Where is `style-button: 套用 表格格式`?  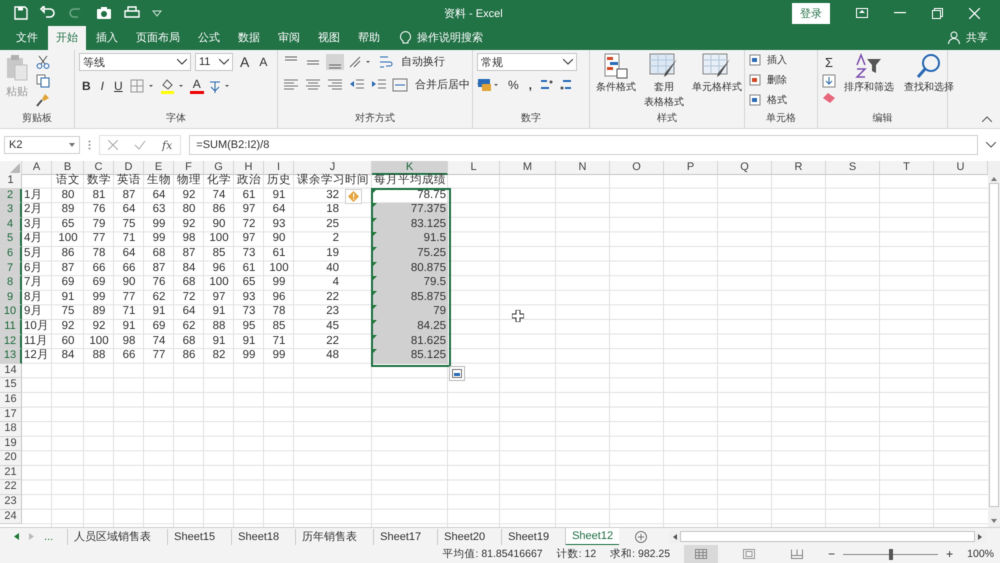 style-button: 套用 表格格式 is located at coordinates (664, 81).